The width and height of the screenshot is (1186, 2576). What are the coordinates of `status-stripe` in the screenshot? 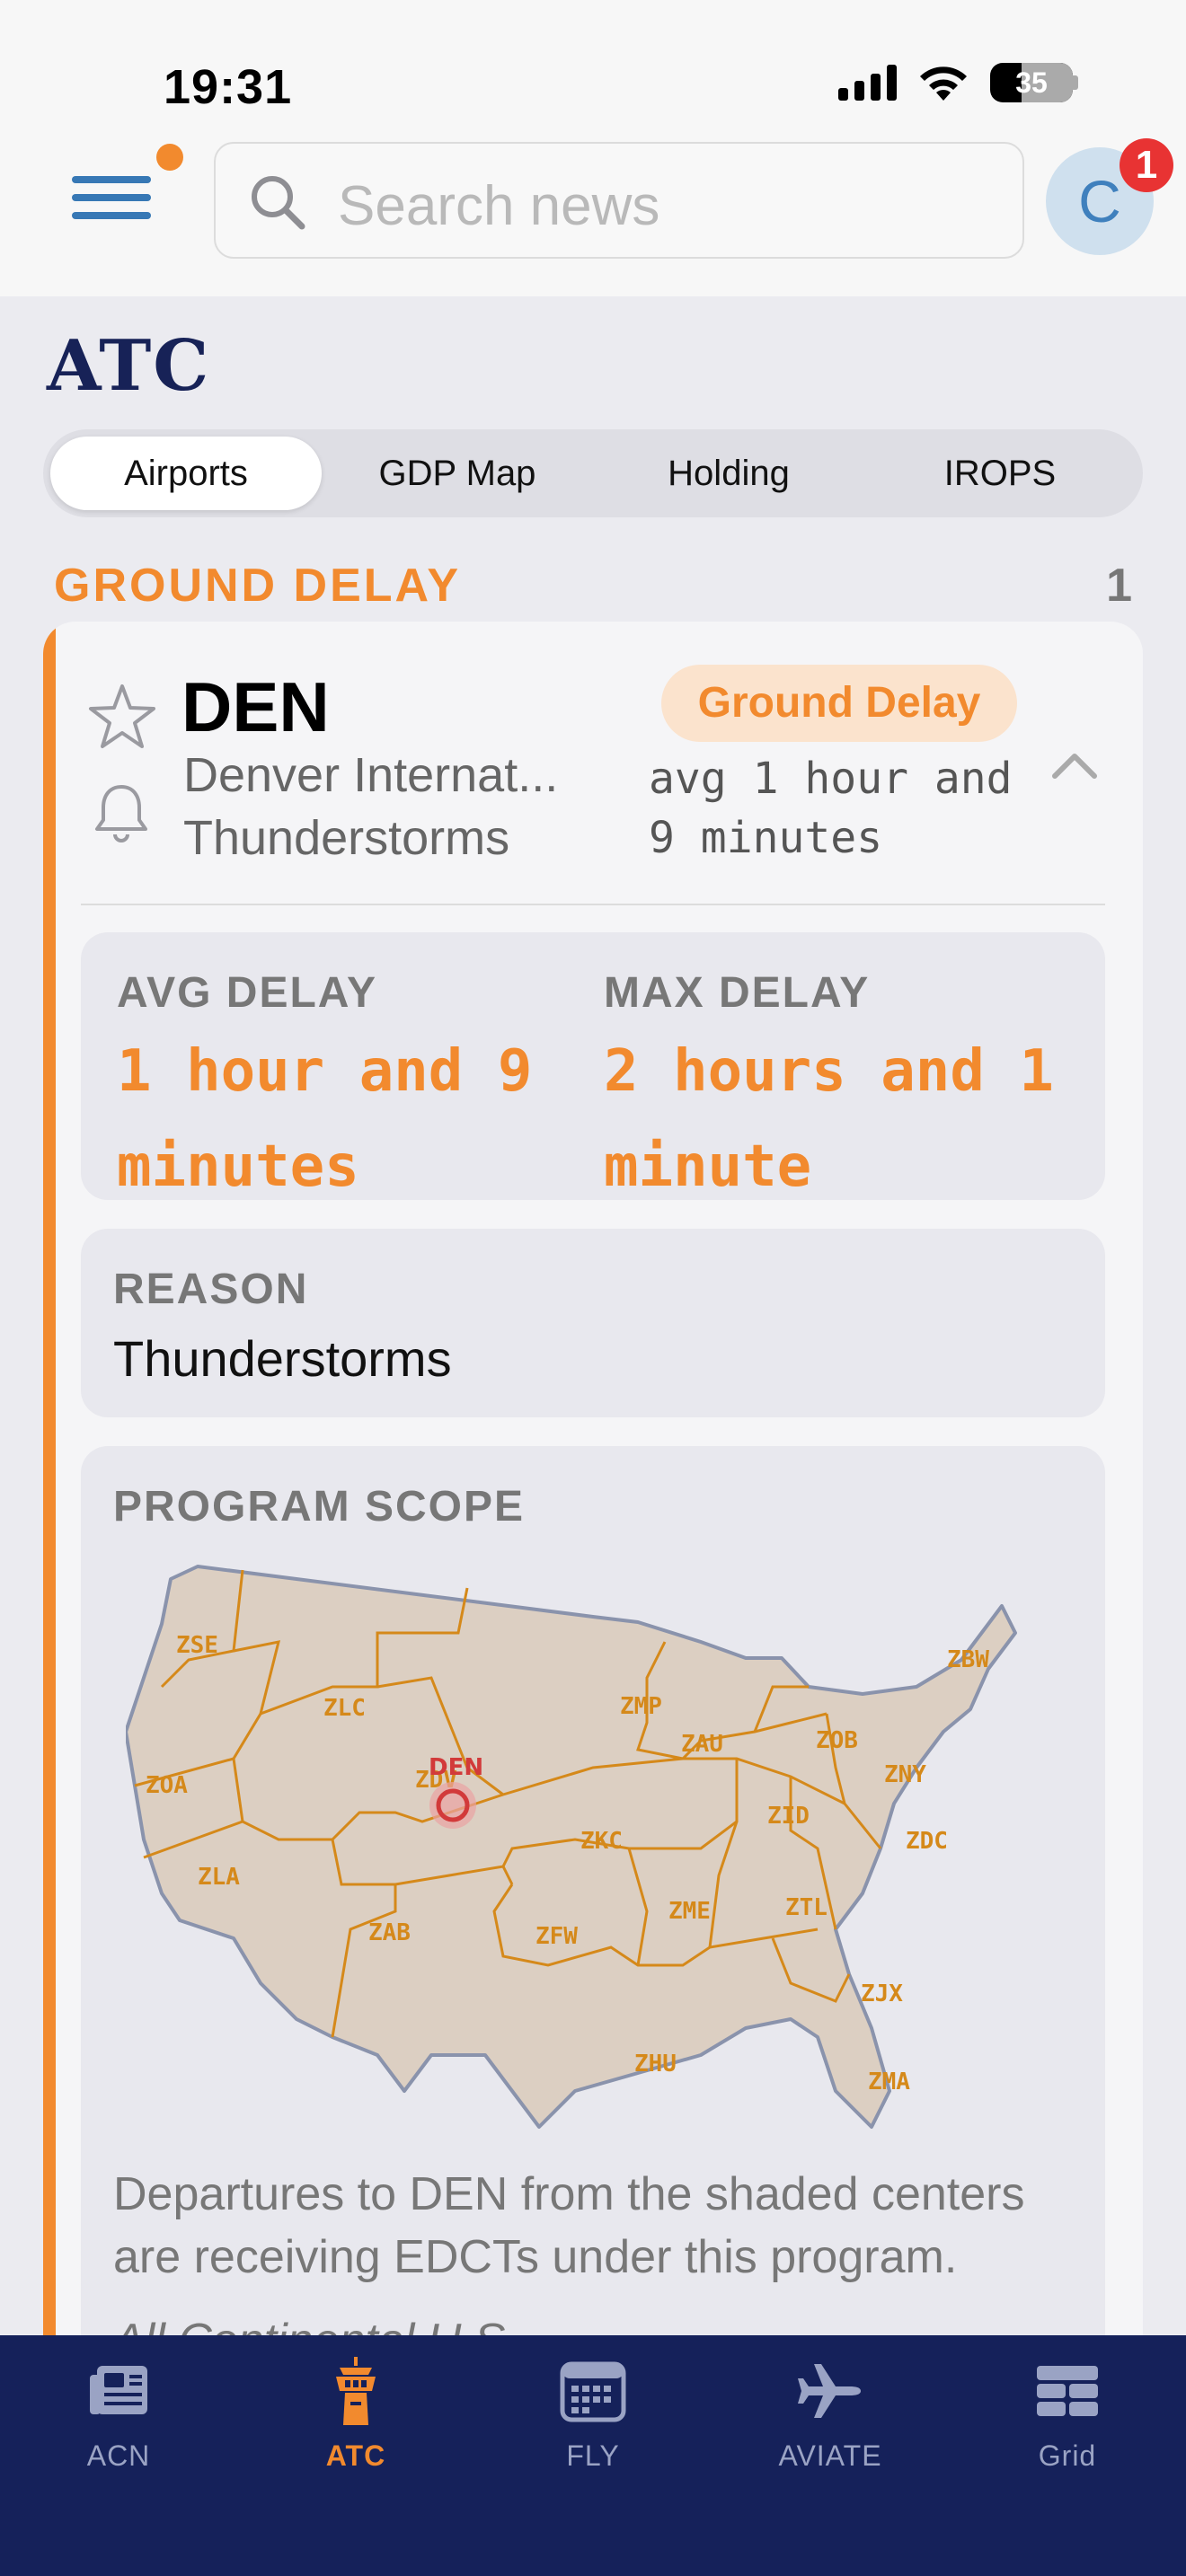 It's located at (49, 1599).